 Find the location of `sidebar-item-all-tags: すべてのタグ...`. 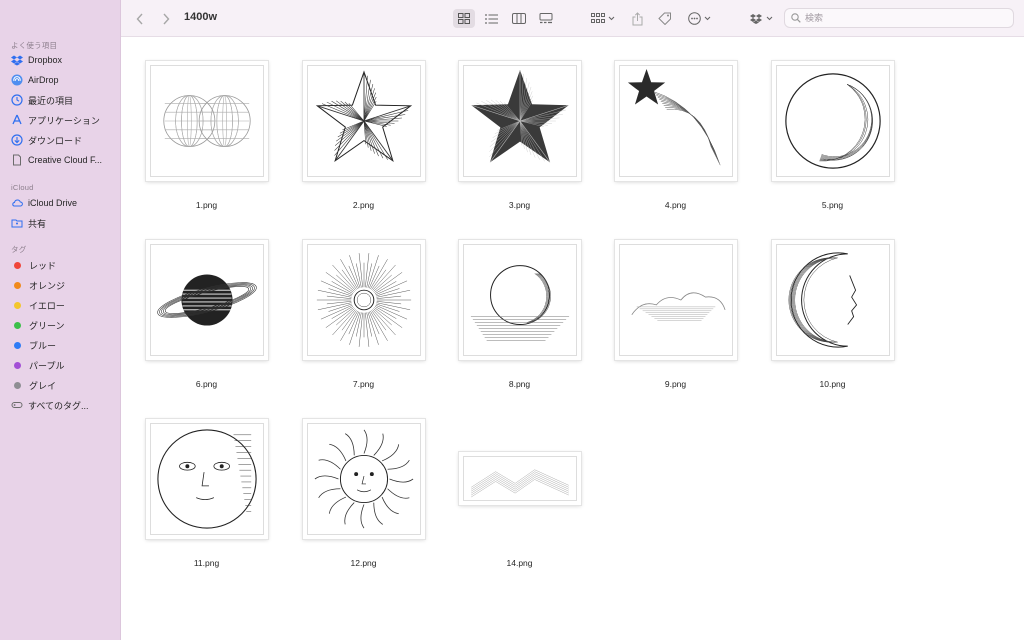

sidebar-item-all-tags: すべてのタグ... is located at coordinates (63, 405).